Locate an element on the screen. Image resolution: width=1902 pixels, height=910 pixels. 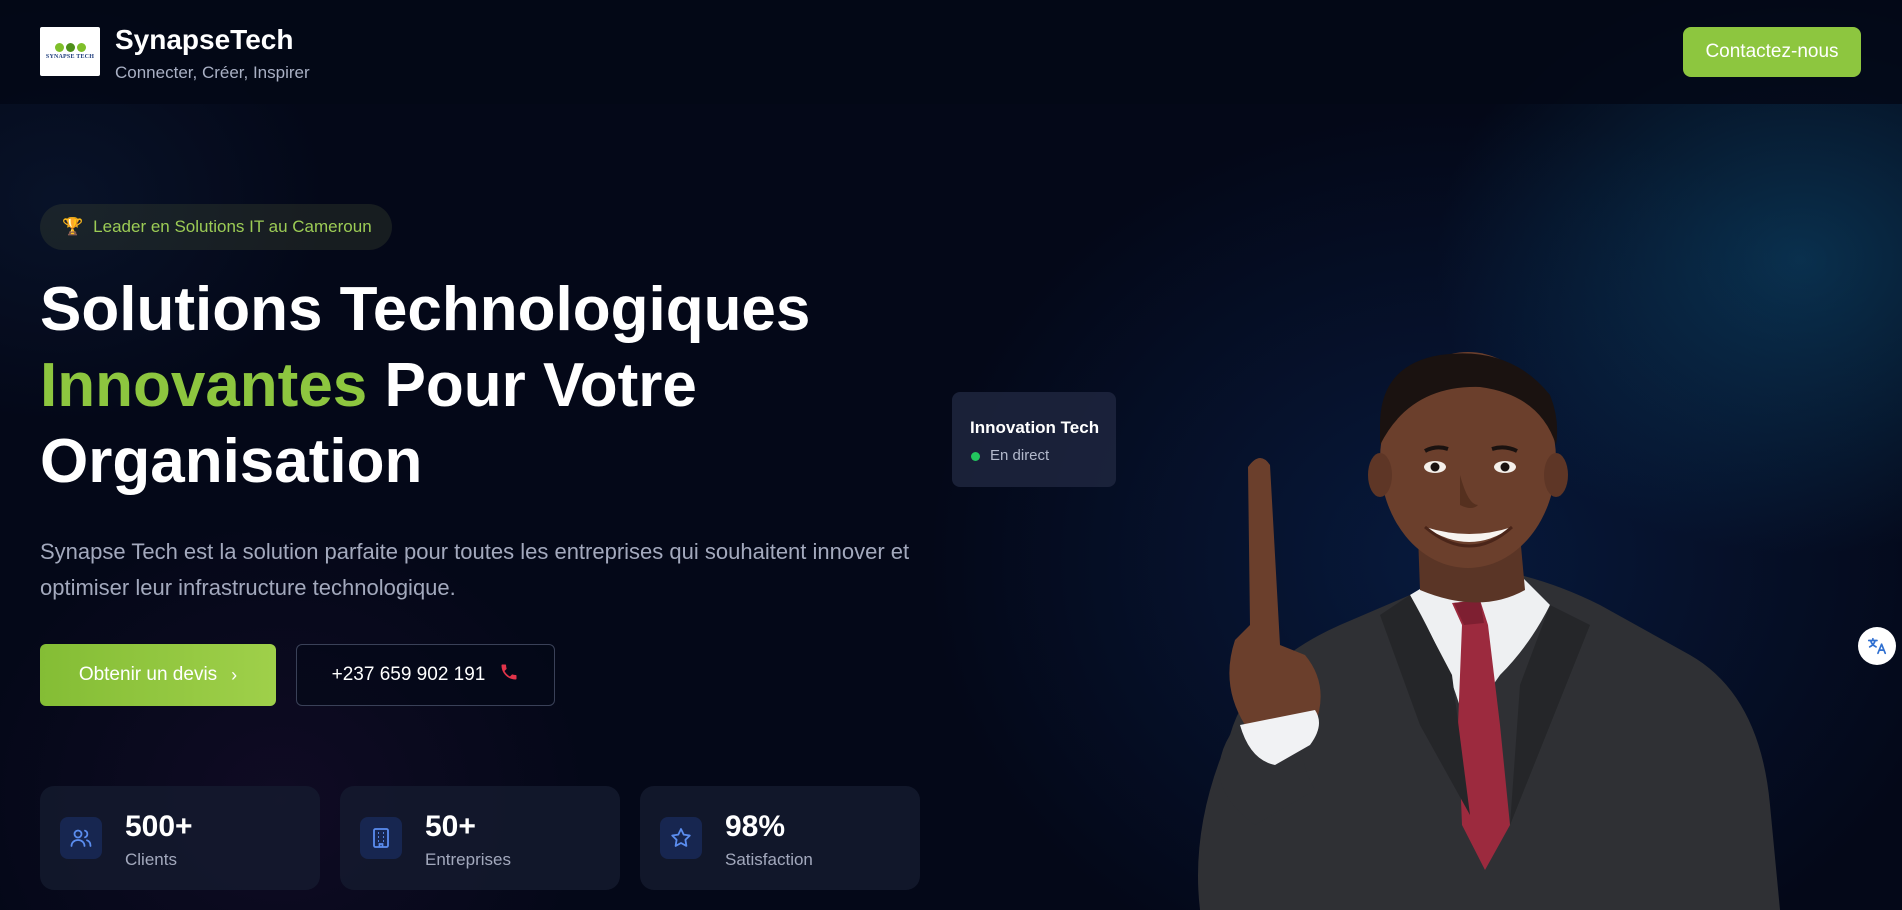
stat-value: 50+ is located at coordinates (450, 826).